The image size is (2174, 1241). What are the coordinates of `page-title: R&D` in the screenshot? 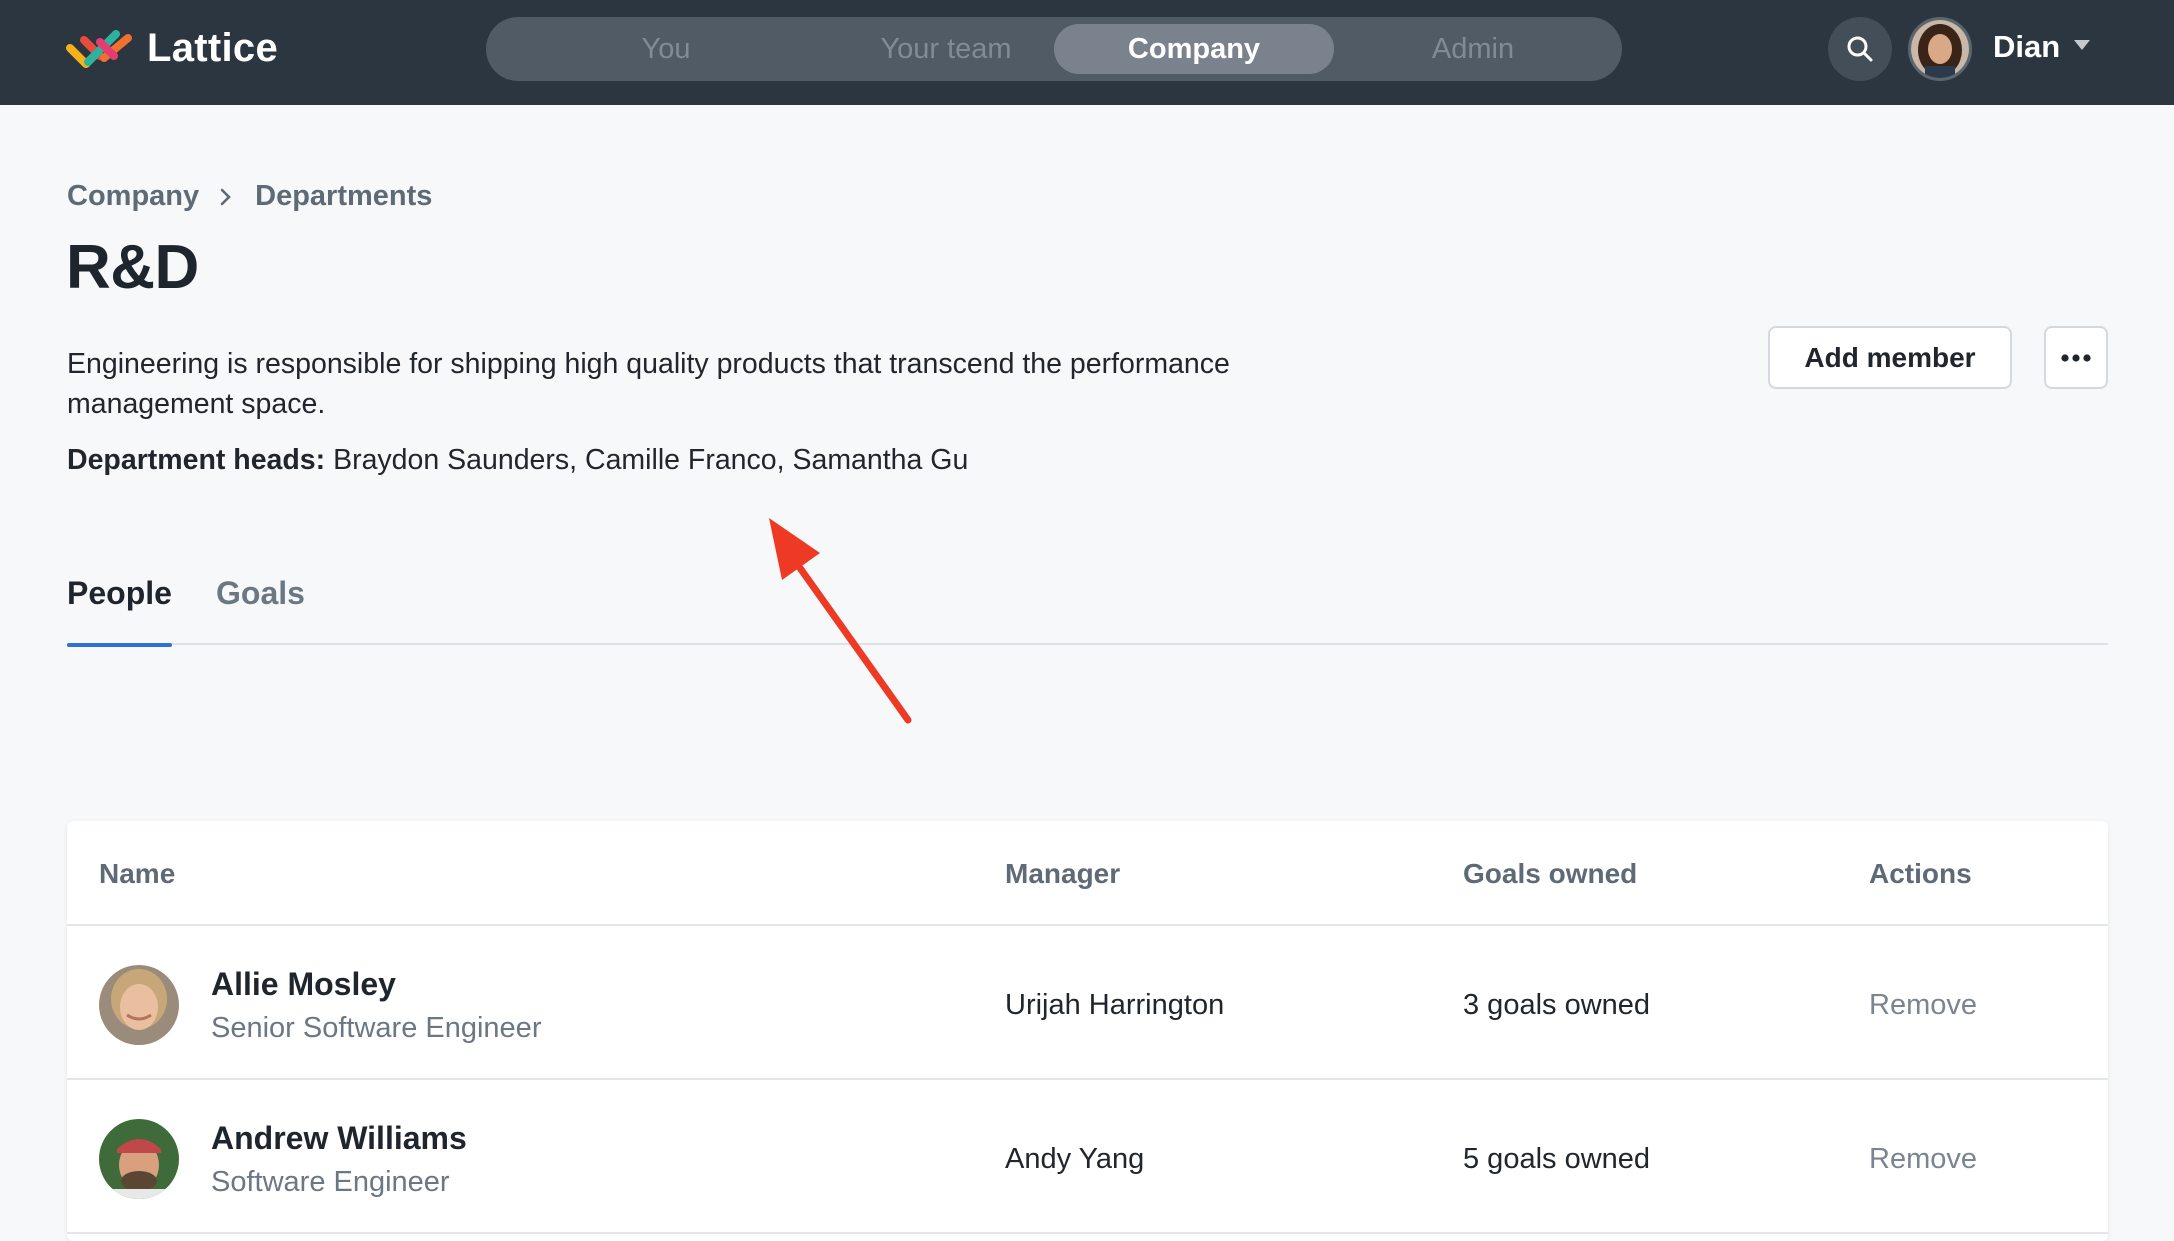 It's located at (132, 267).